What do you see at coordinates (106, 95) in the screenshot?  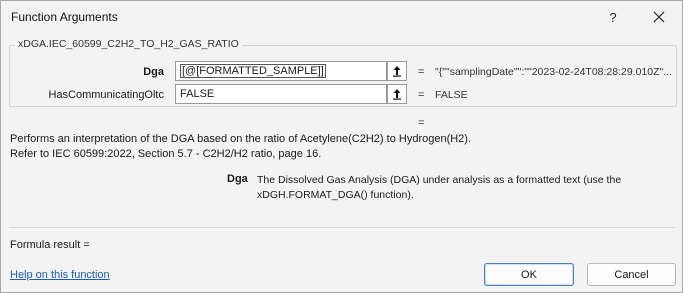 I see `arg-label-has-communicating-oltc: HasCommunicatingOltc` at bounding box center [106, 95].